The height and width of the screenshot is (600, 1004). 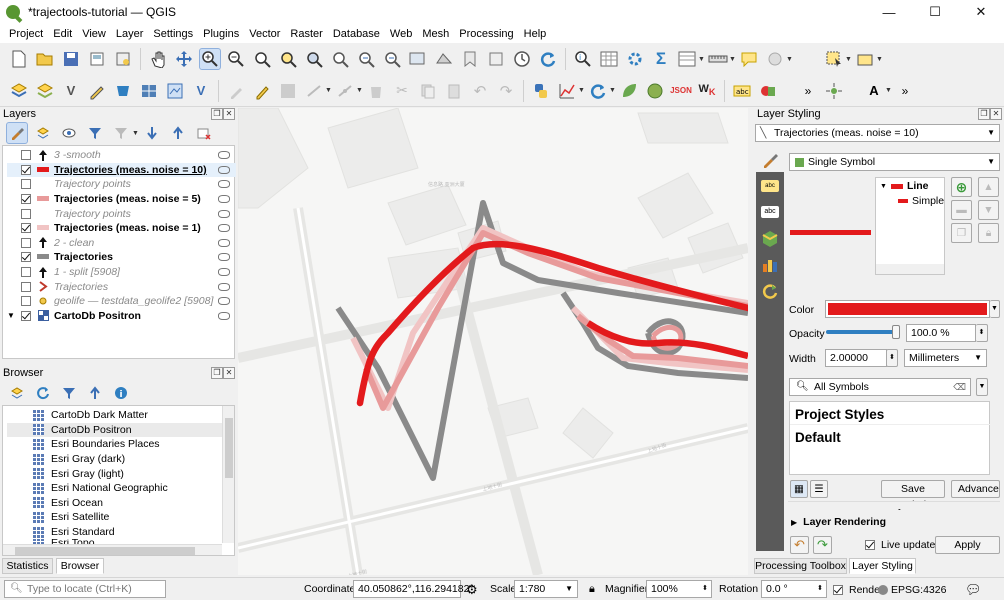 What do you see at coordinates (880, 387) in the screenshot?
I see `symbol-search-input: 🔍︎ All Symbols ⌫` at bounding box center [880, 387].